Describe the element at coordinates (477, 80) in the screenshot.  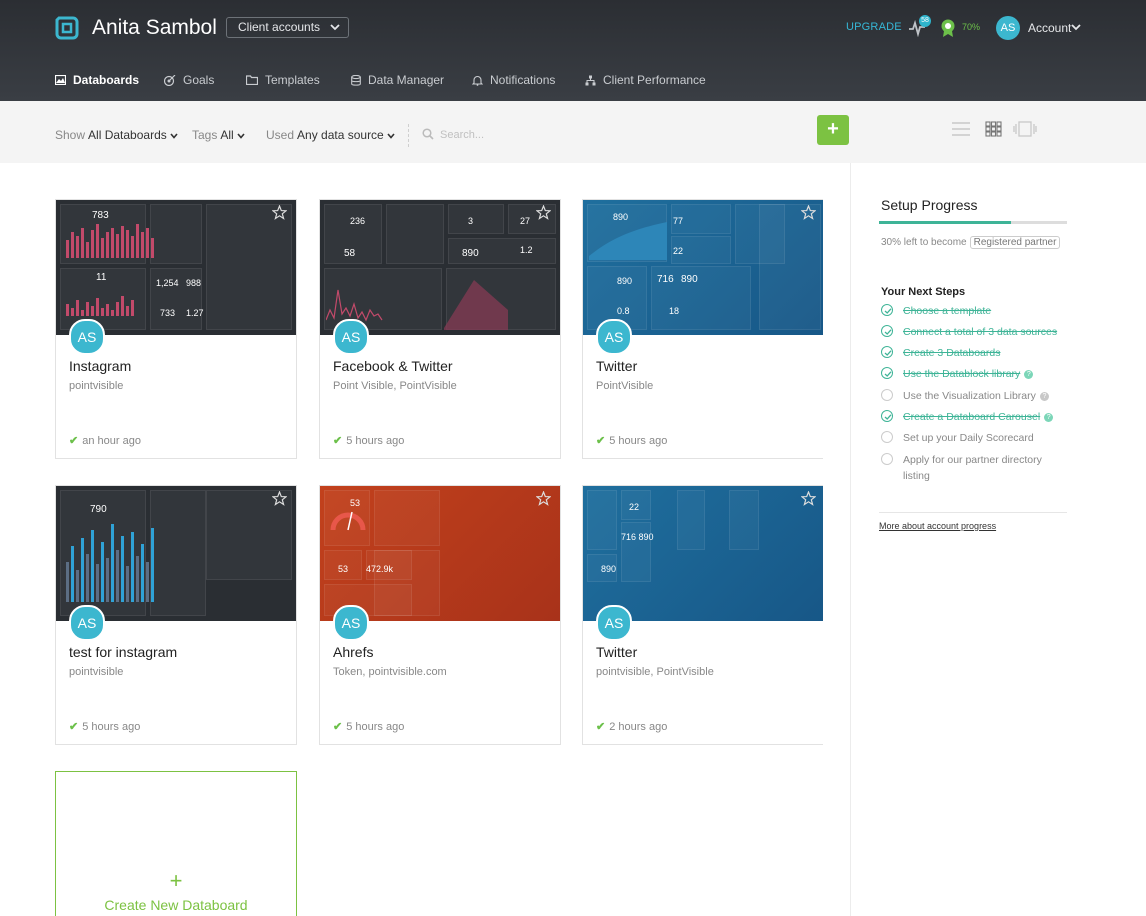
I see `bell-icon` at that location.